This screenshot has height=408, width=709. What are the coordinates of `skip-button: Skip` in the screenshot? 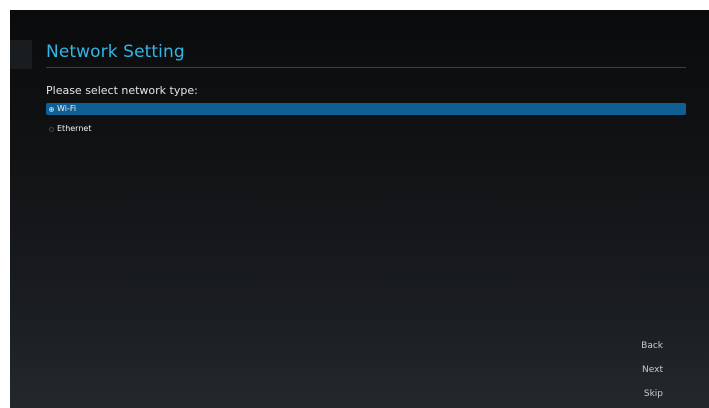 It's located at (653, 394).